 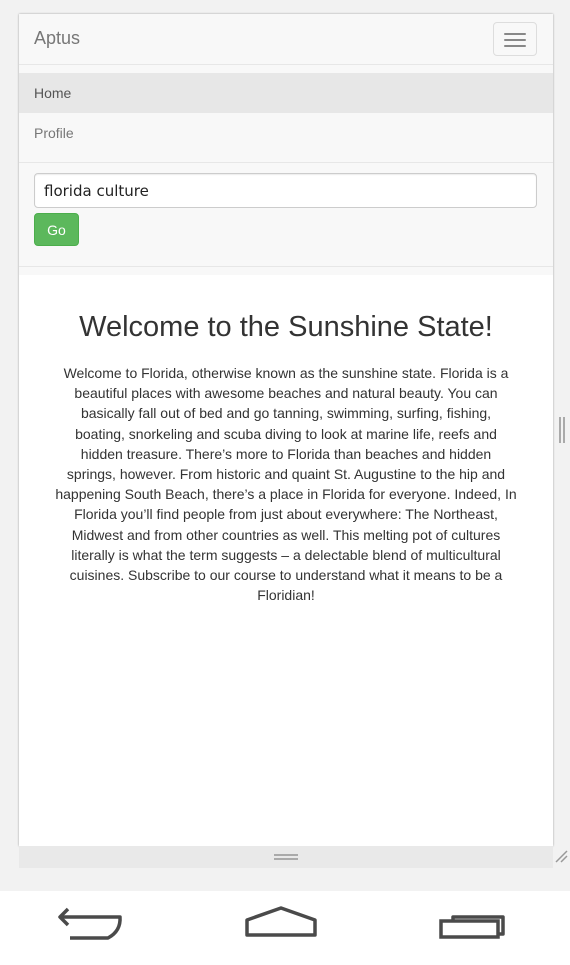 I want to click on page-title: Welcome to the Sunshine State!, so click(x=286, y=327).